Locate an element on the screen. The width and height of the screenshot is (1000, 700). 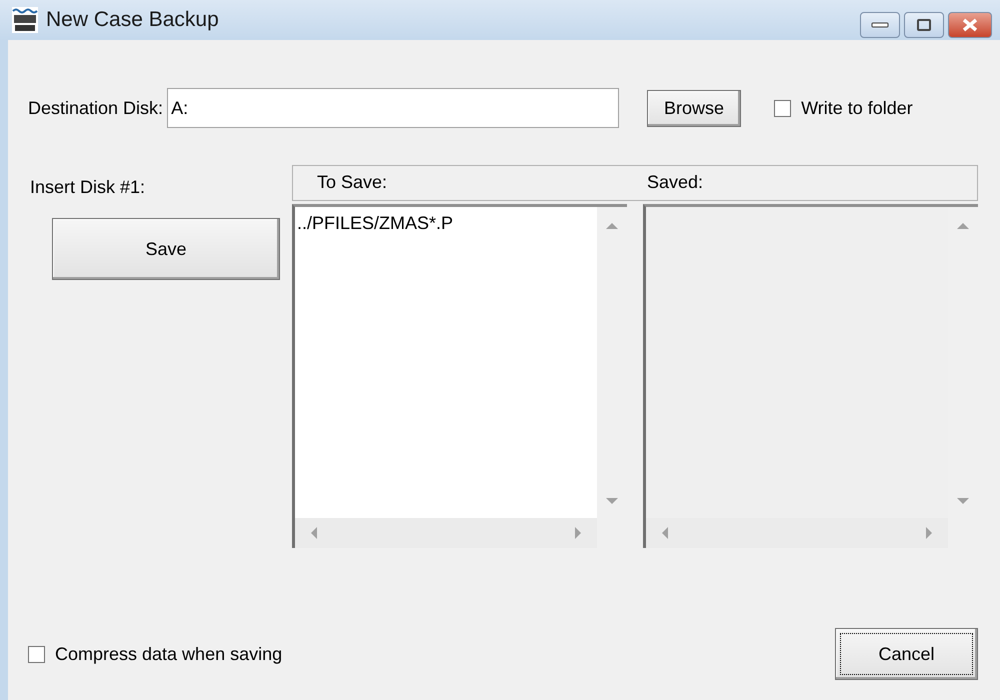
close-button is located at coordinates (970, 25).